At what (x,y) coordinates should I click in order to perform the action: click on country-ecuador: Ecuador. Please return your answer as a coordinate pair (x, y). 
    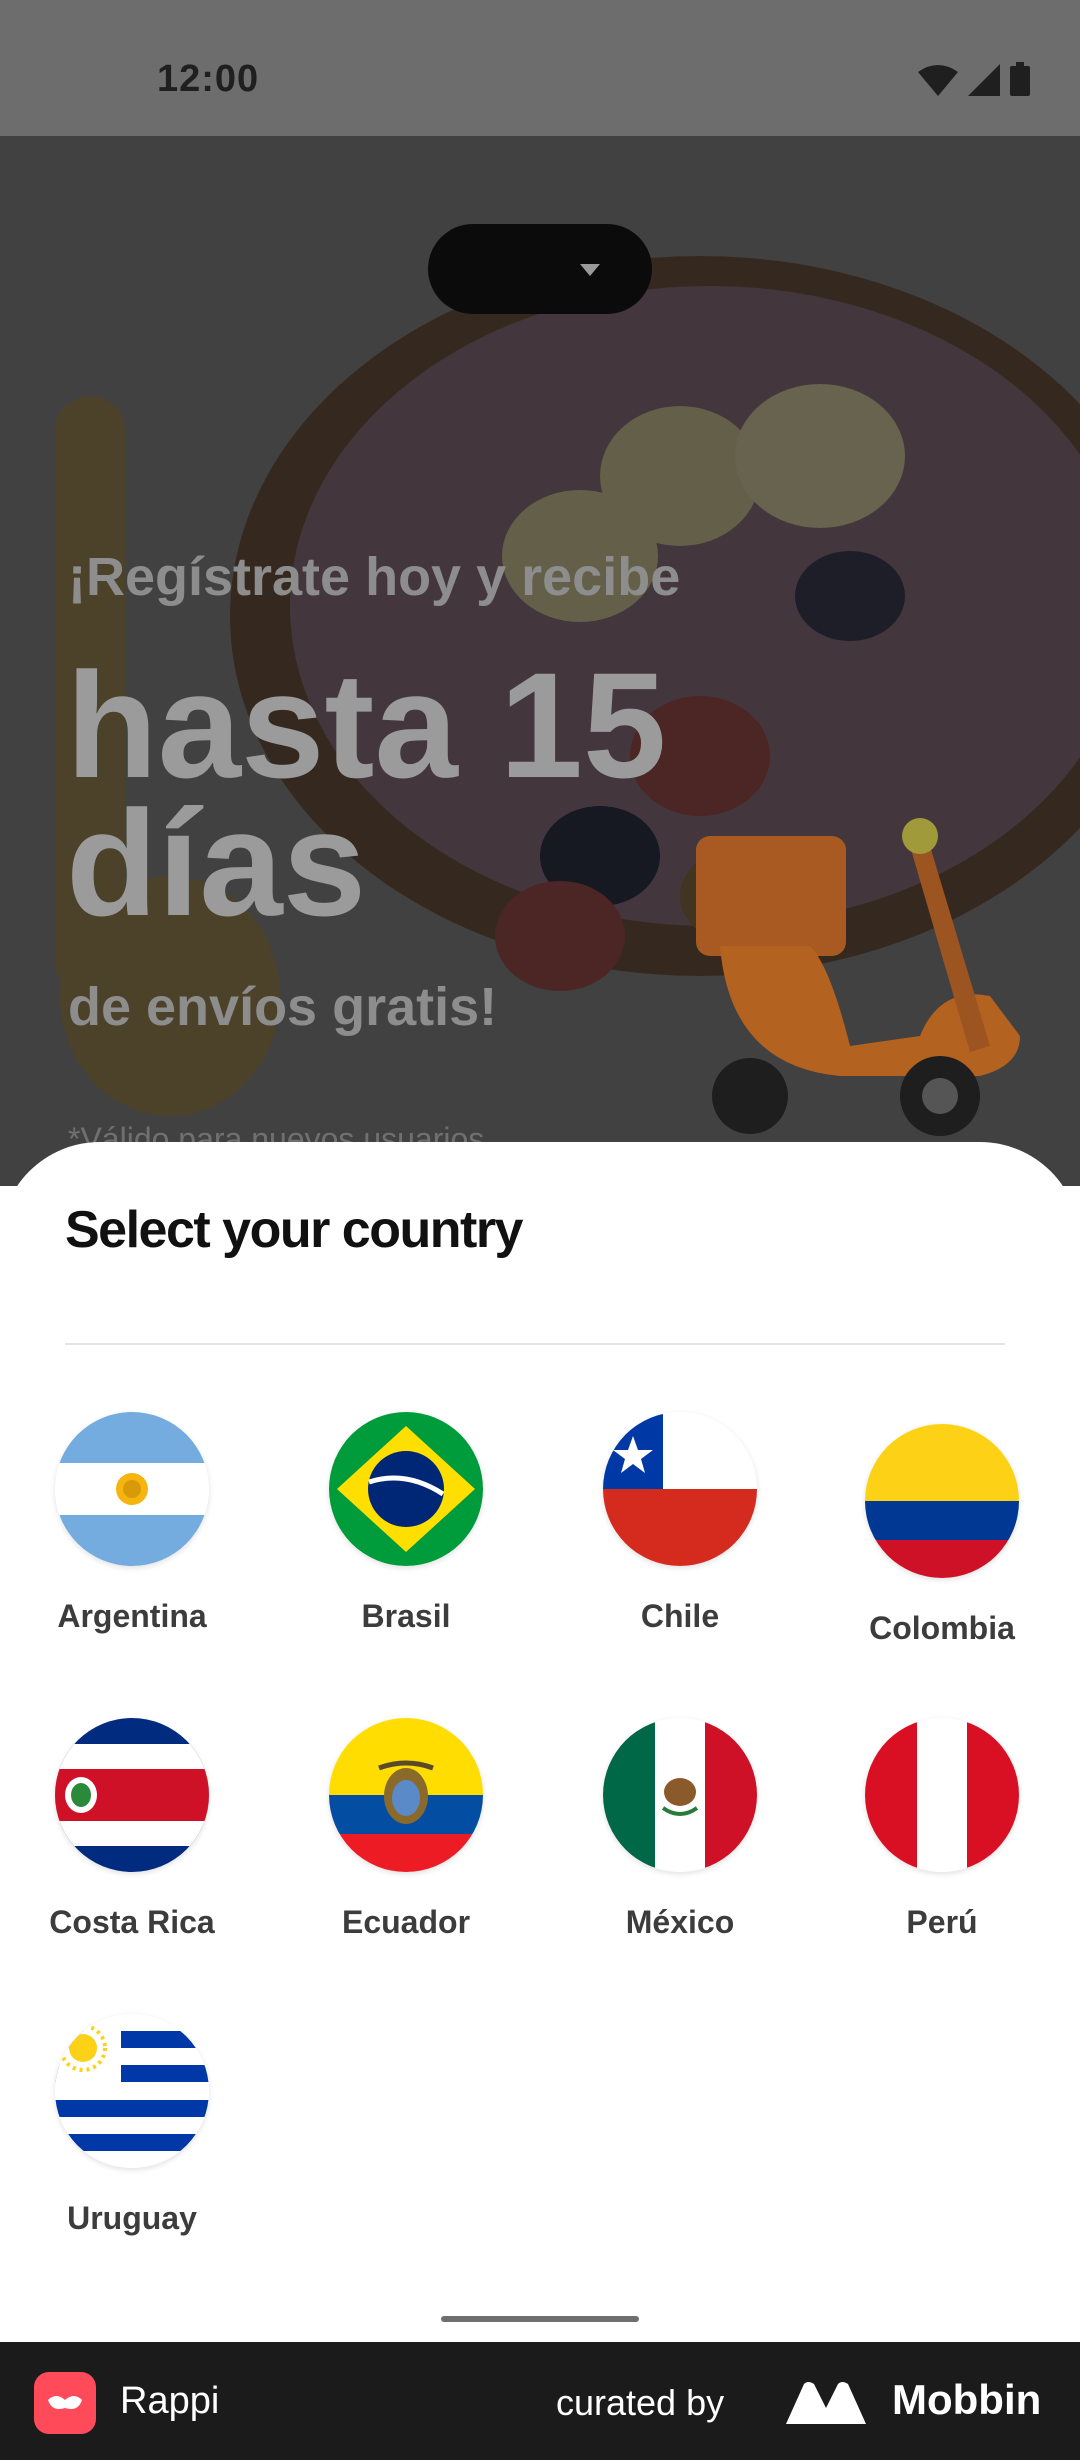
    Looking at the image, I should click on (406, 1829).